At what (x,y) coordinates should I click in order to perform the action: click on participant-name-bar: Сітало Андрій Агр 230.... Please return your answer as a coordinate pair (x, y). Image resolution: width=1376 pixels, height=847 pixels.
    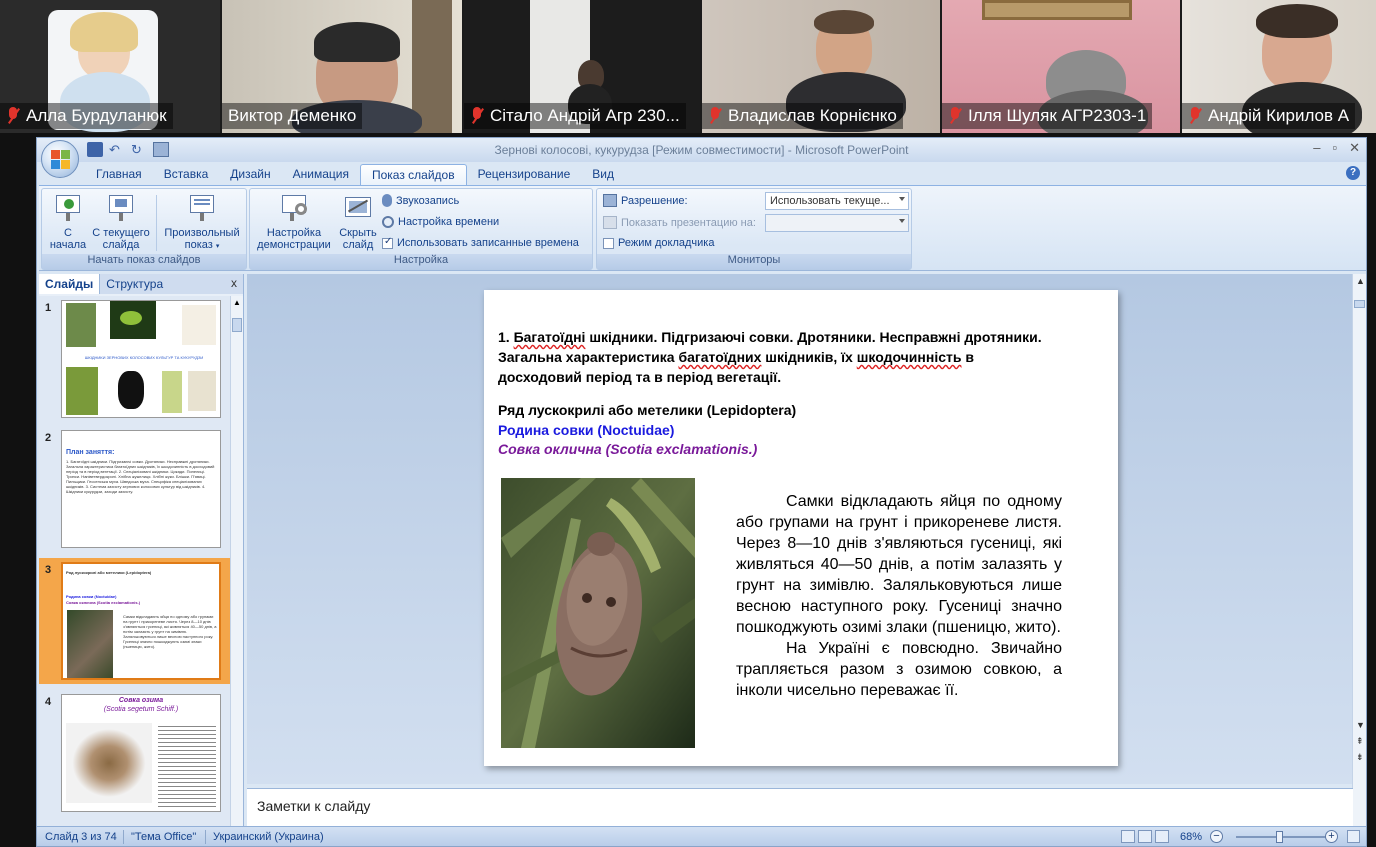
    Looking at the image, I should click on (575, 116).